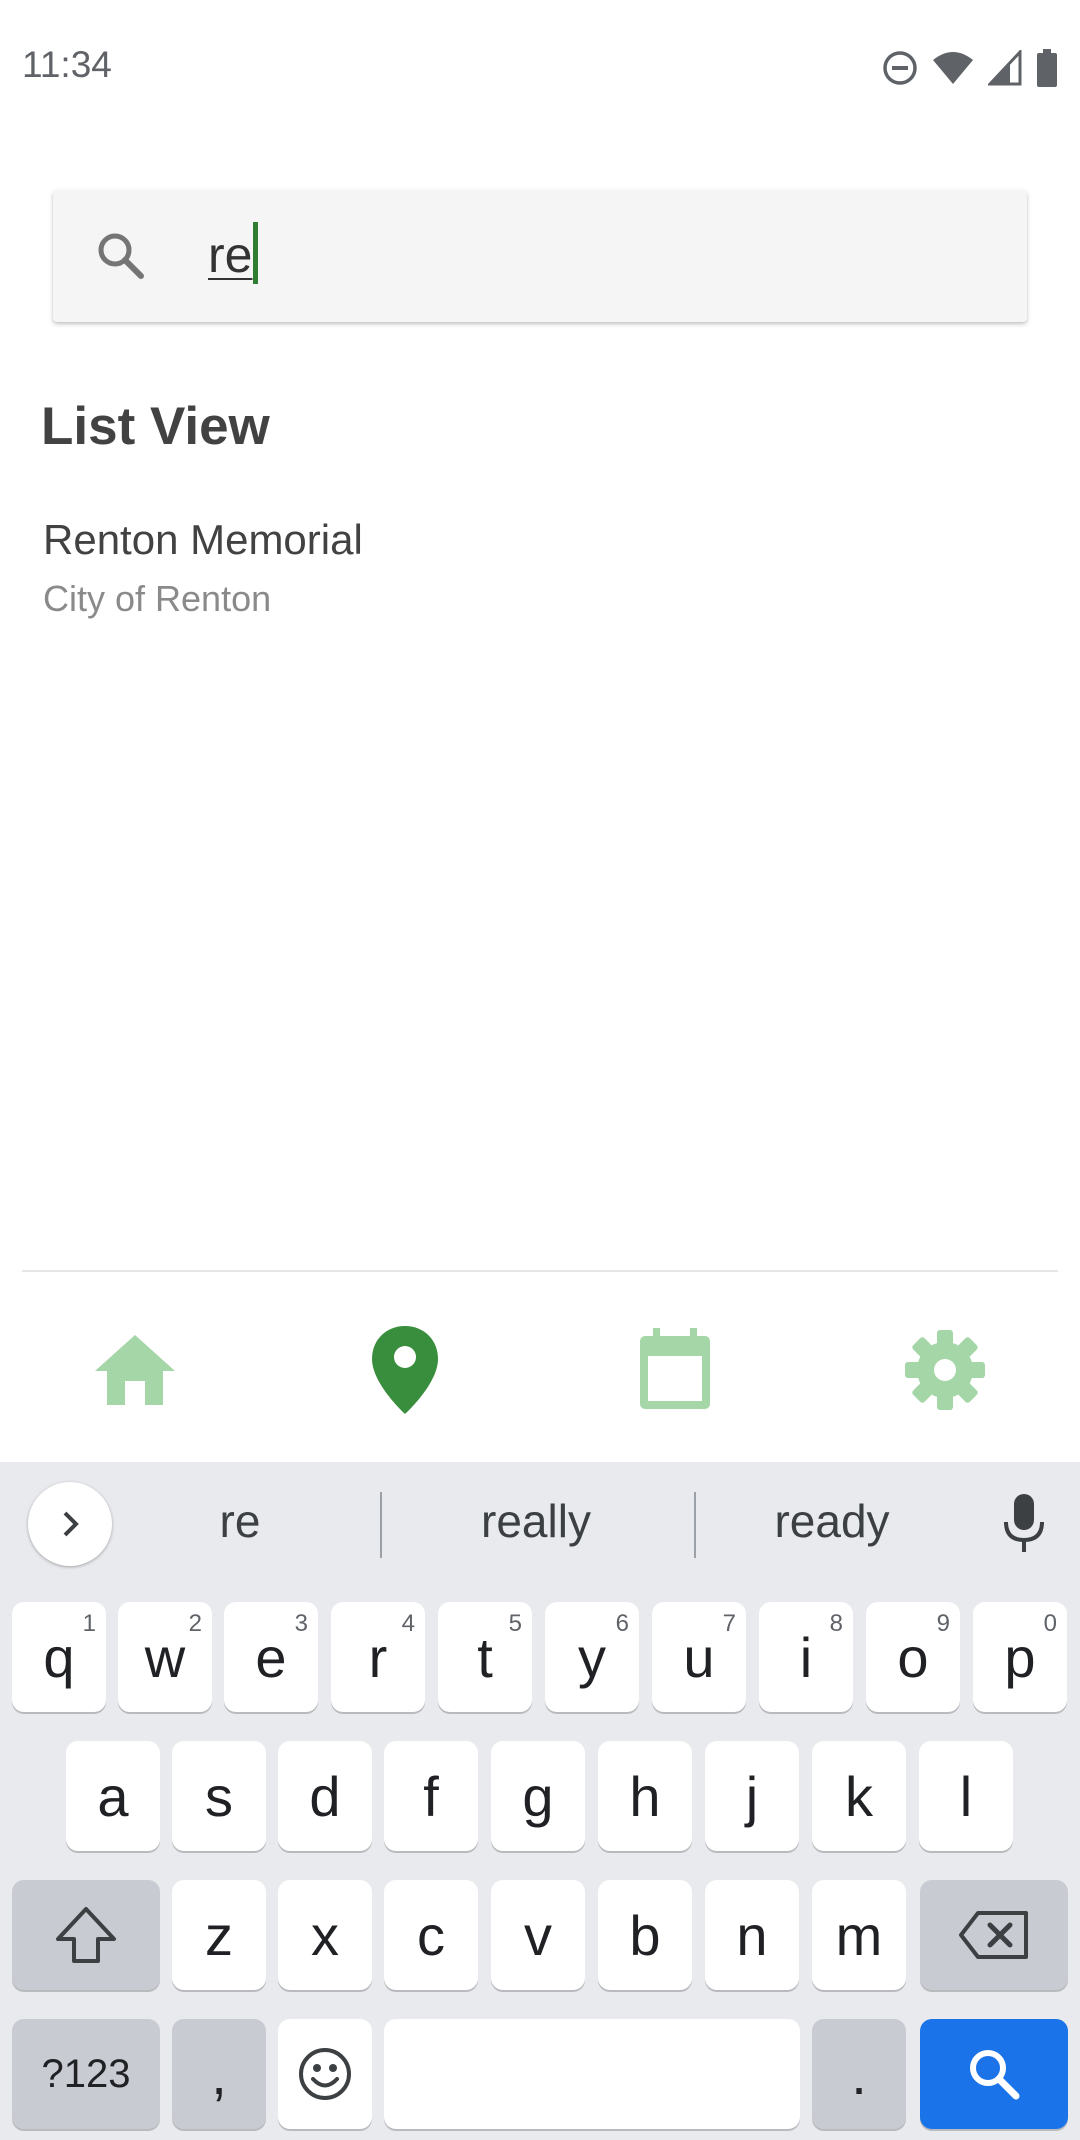  I want to click on backspace-icon, so click(993, 1935).